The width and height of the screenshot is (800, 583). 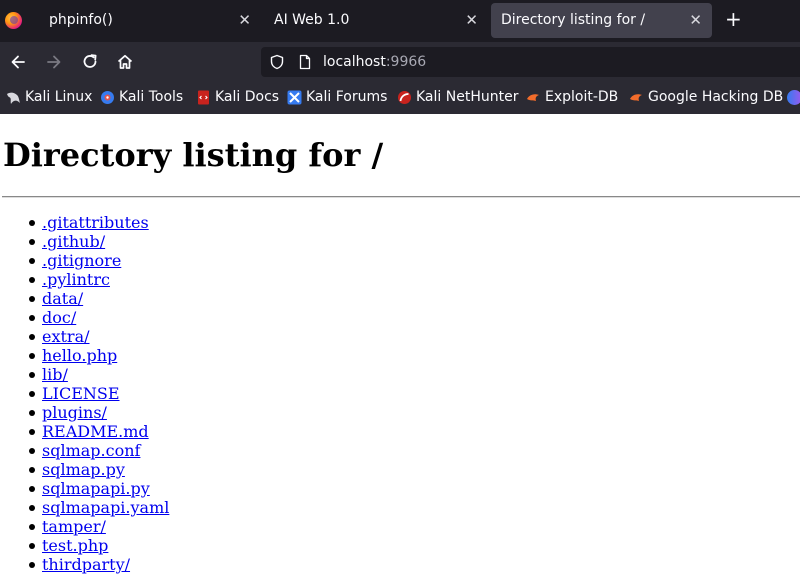 I want to click on list-item: hello.php, so click(x=98, y=355).